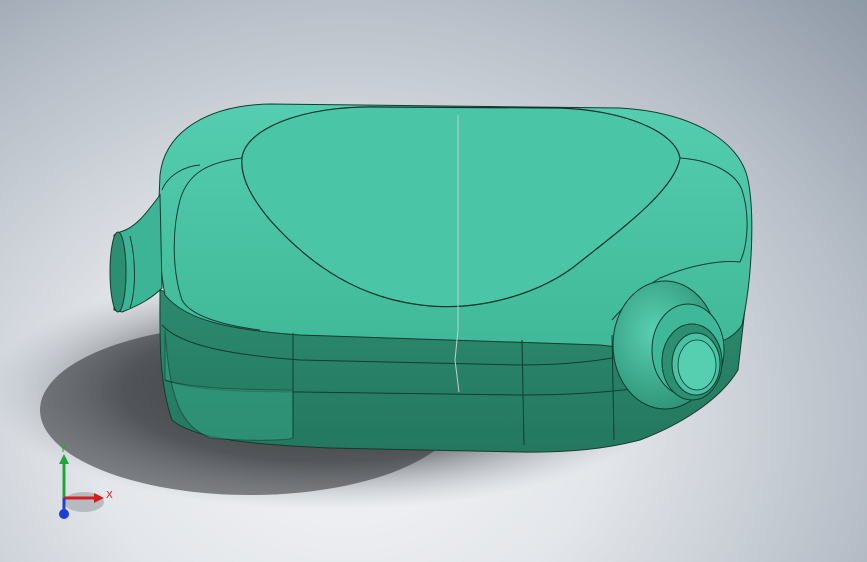  Describe the element at coordinates (64, 514) in the screenshot. I see `z-axis-arrowhead` at that location.